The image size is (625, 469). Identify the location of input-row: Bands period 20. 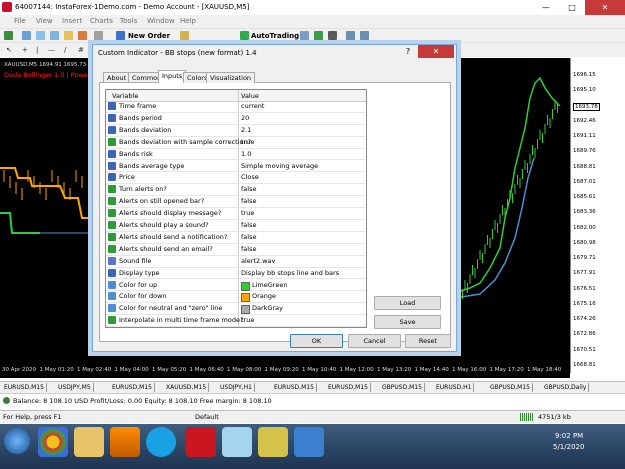
(236, 119).